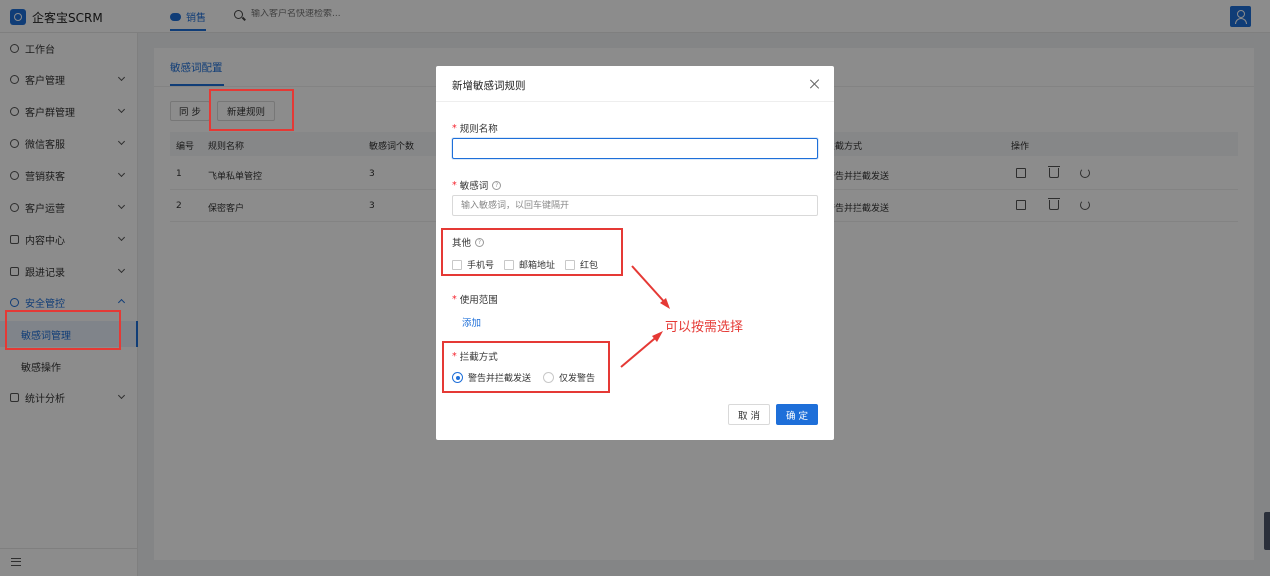  Describe the element at coordinates (1267, 531) in the screenshot. I see `side-widget-tab` at that location.